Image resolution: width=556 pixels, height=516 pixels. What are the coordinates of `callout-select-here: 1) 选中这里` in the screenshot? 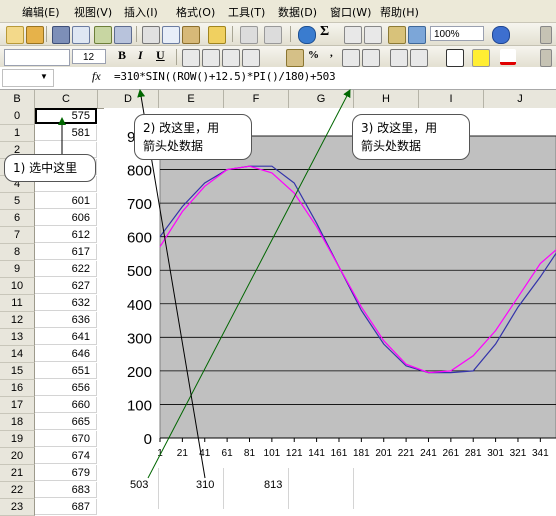 It's located at (50, 168).